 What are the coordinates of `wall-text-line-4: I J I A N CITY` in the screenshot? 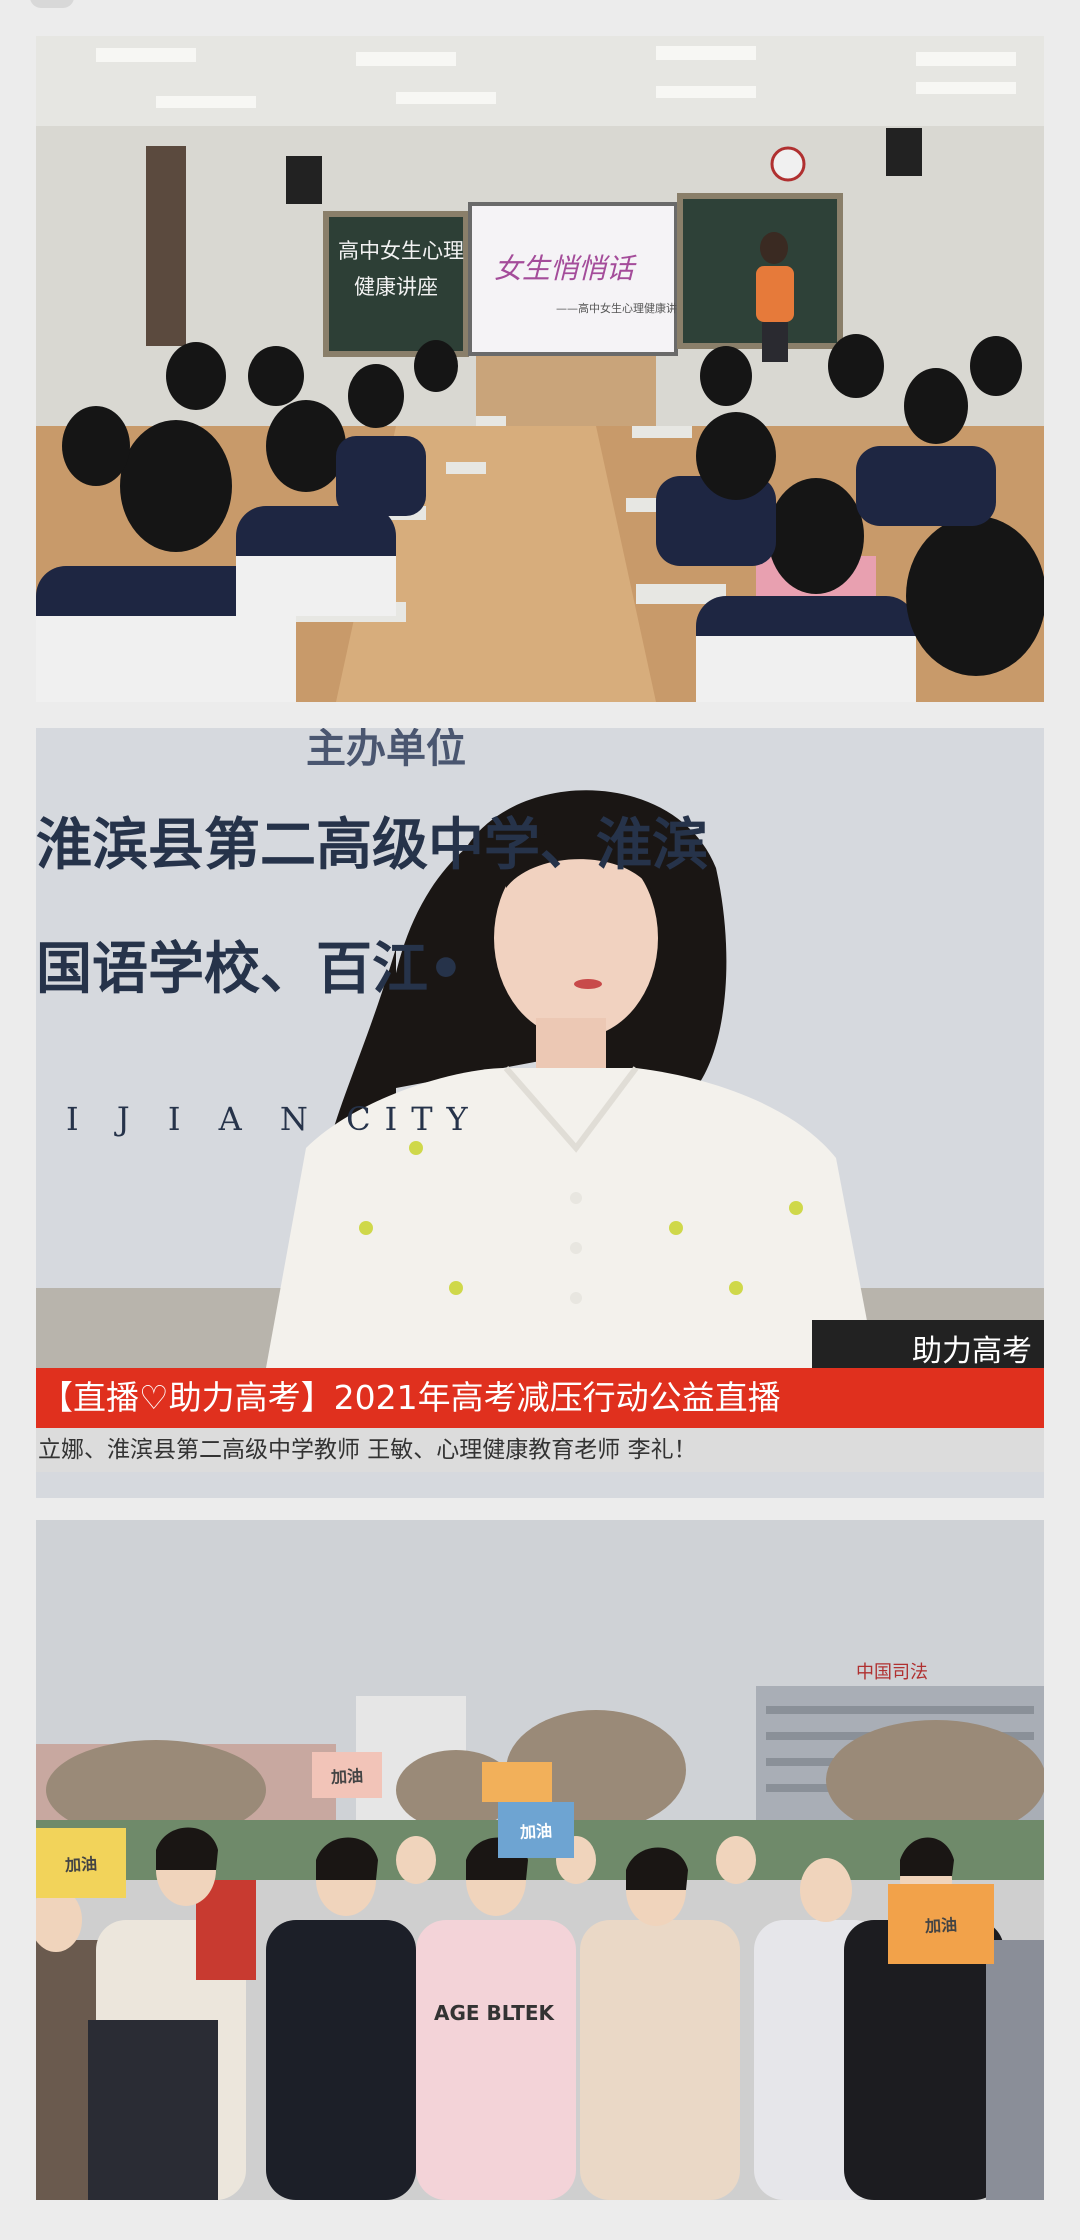 It's located at (274, 1119).